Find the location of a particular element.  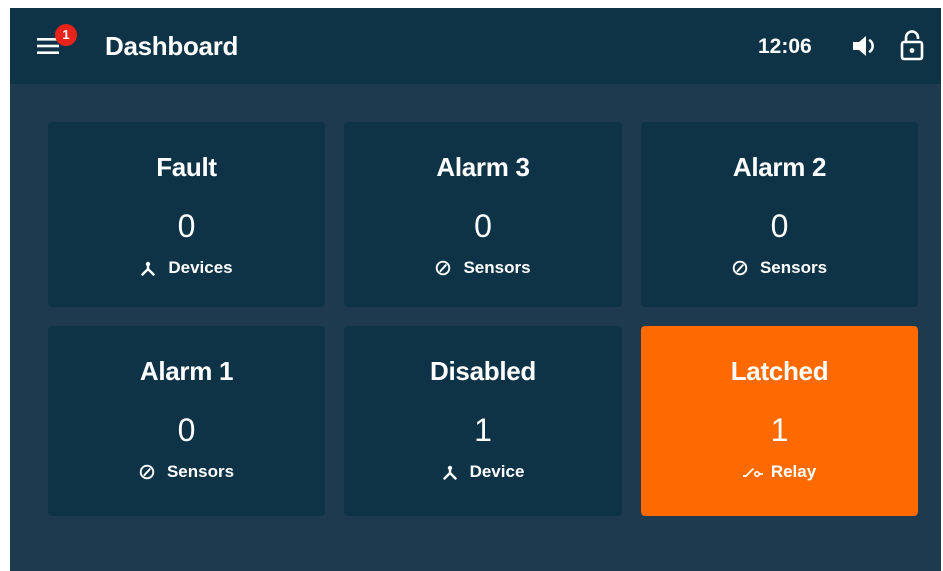

tile-label: Relay is located at coordinates (793, 471).